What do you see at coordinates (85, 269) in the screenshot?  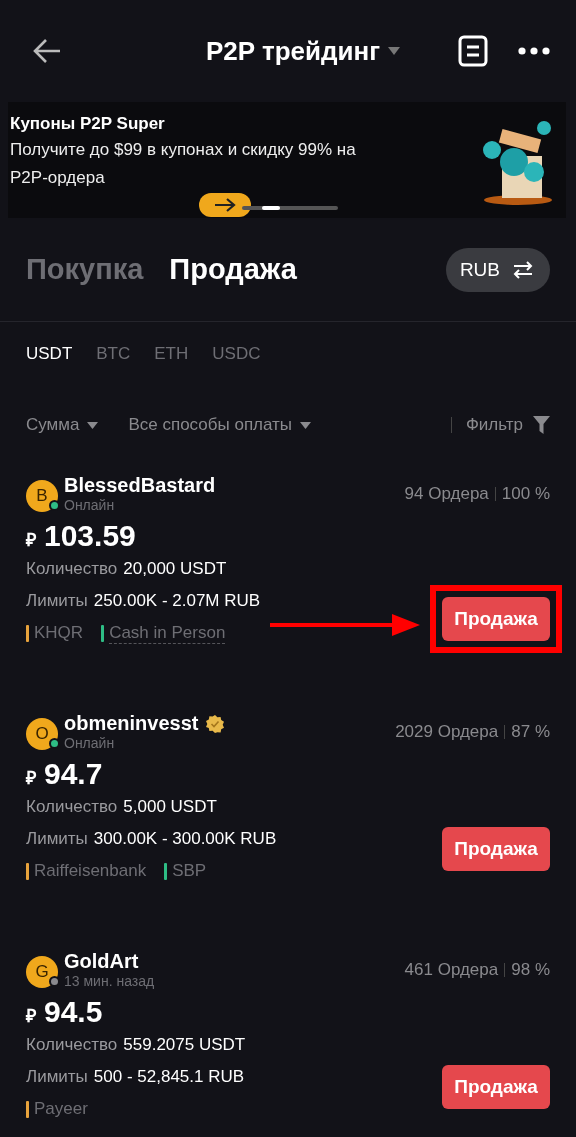 I see `side-tab: Покупка` at bounding box center [85, 269].